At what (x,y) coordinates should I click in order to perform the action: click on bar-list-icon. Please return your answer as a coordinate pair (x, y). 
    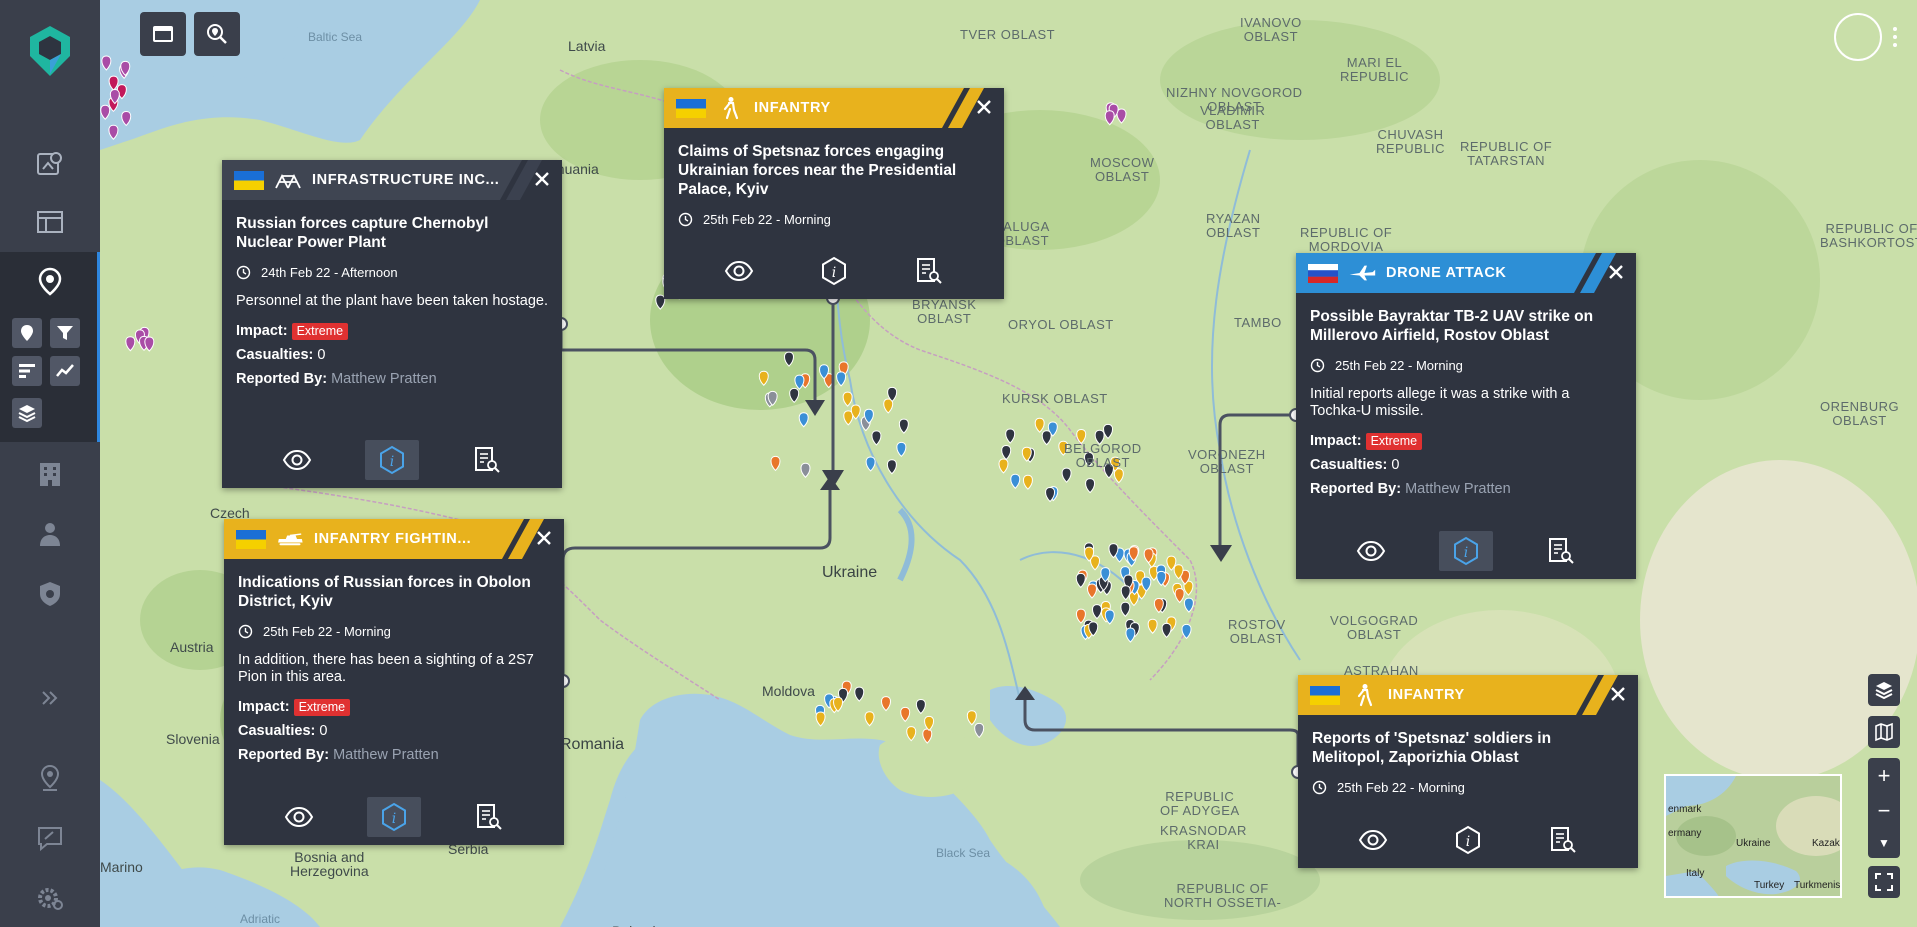
    Looking at the image, I should click on (27, 371).